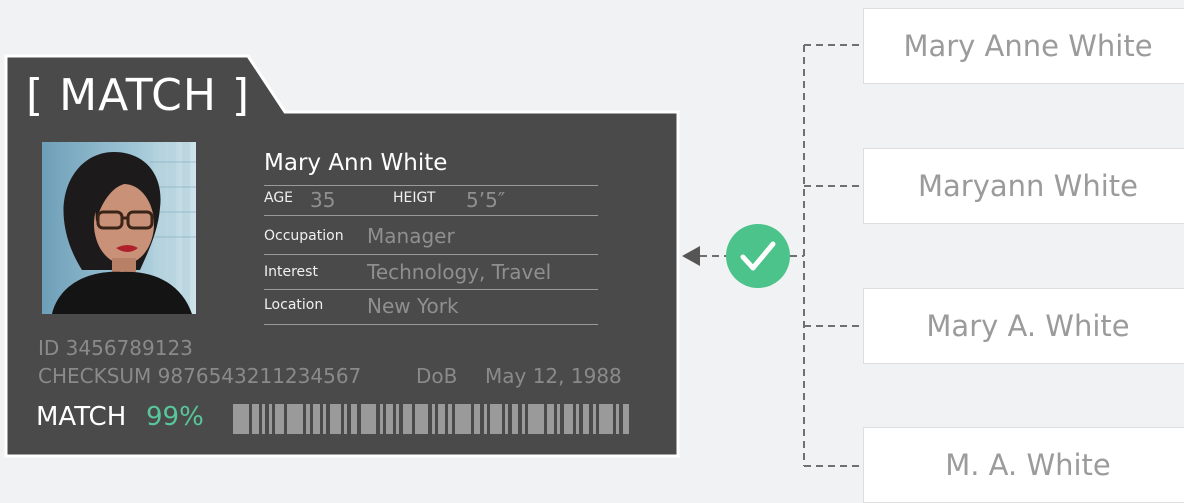  I want to click on check-circle-icon, so click(758, 256).